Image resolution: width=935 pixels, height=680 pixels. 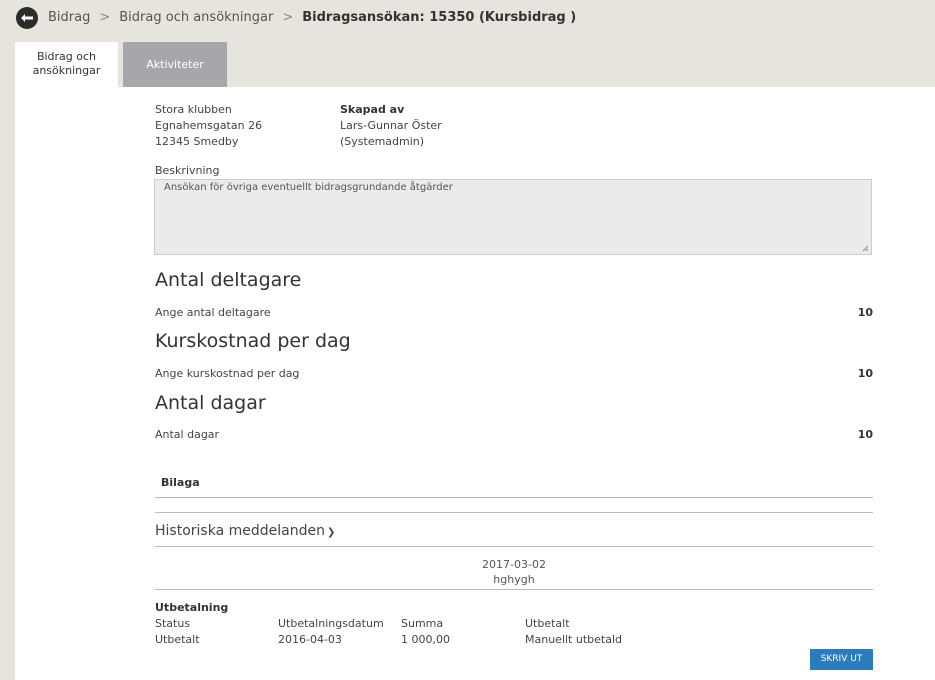 What do you see at coordinates (573, 632) in the screenshot?
I see `payment-column-paid: Utbetalt Manuellt utbetald` at bounding box center [573, 632].